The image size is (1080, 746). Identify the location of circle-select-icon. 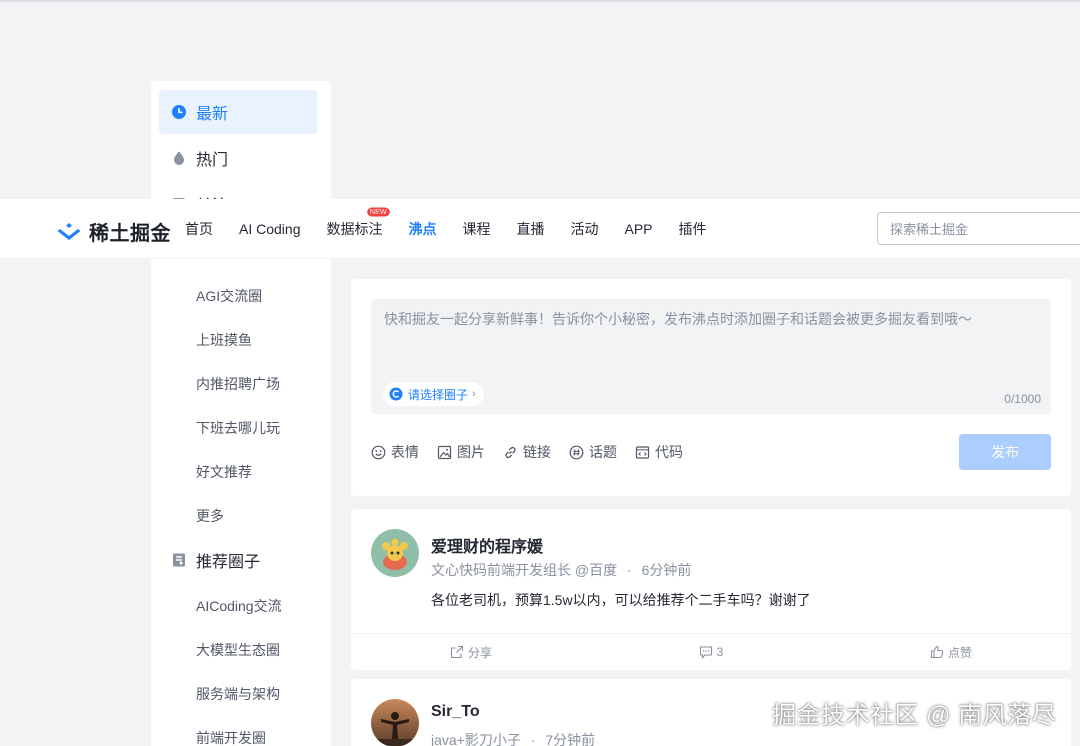
(396, 394).